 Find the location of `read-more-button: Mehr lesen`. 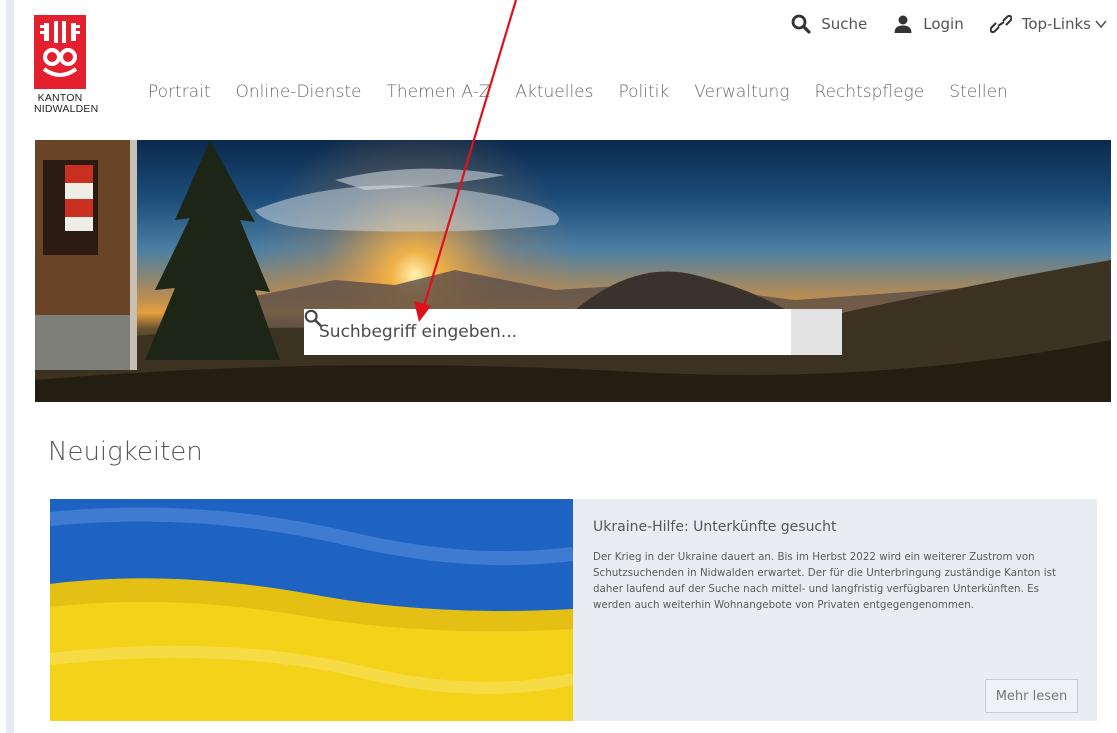

read-more-button: Mehr lesen is located at coordinates (1031, 696).